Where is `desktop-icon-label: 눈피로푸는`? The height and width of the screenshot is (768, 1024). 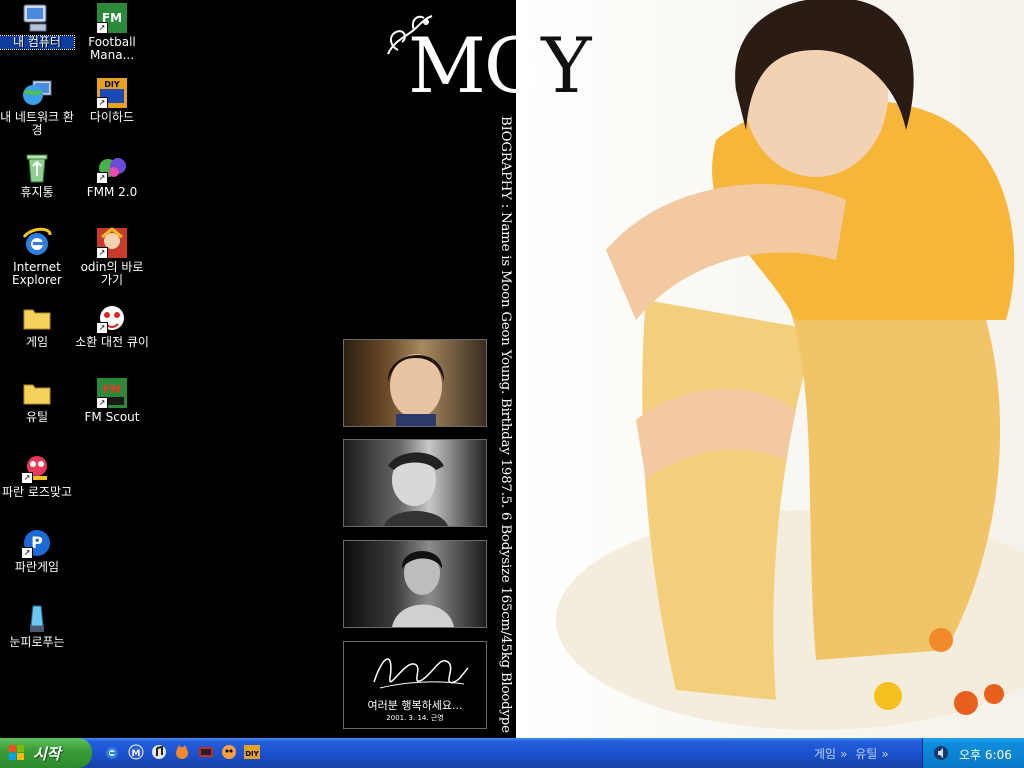 desktop-icon-label: 눈피로푸는 is located at coordinates (37, 642).